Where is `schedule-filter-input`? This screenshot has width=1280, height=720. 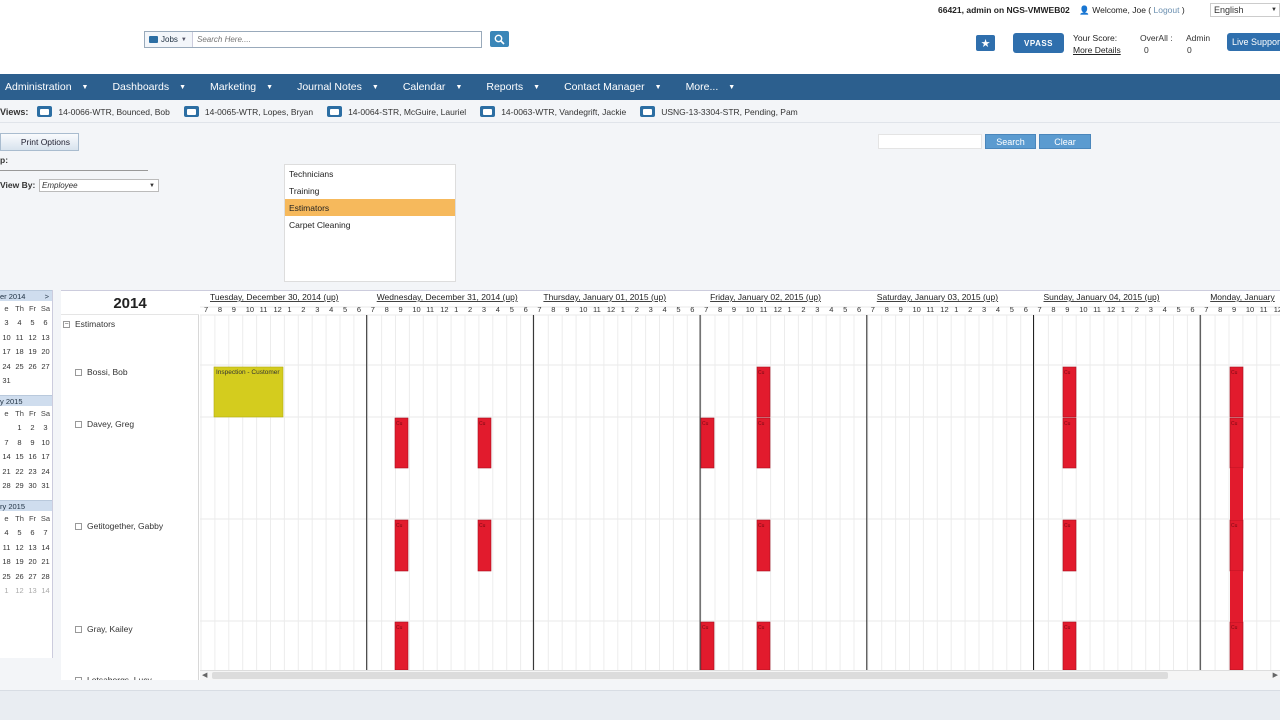 schedule-filter-input is located at coordinates (930, 141).